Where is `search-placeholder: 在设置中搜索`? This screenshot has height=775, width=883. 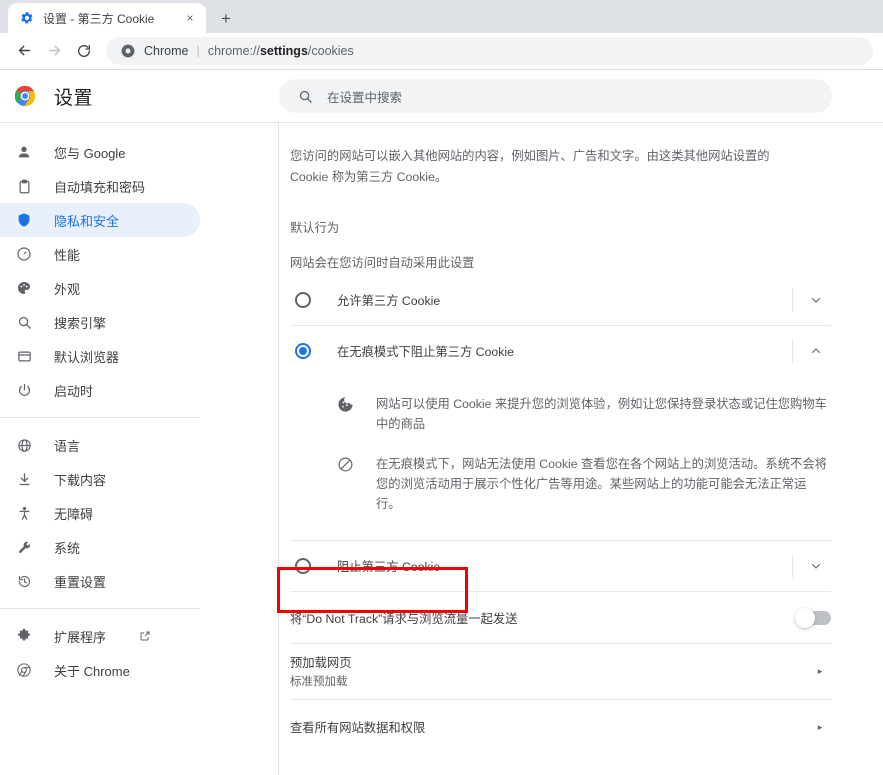 search-placeholder: 在设置中搜索 is located at coordinates (365, 97).